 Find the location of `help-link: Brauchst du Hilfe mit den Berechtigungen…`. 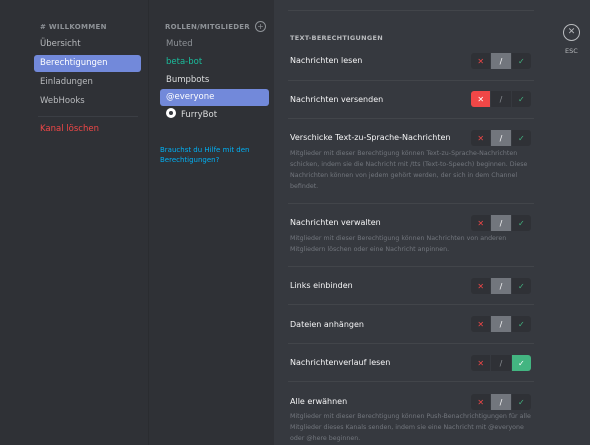

help-link: Brauchst du Hilfe mit den Berechtigungen… is located at coordinates (215, 155).